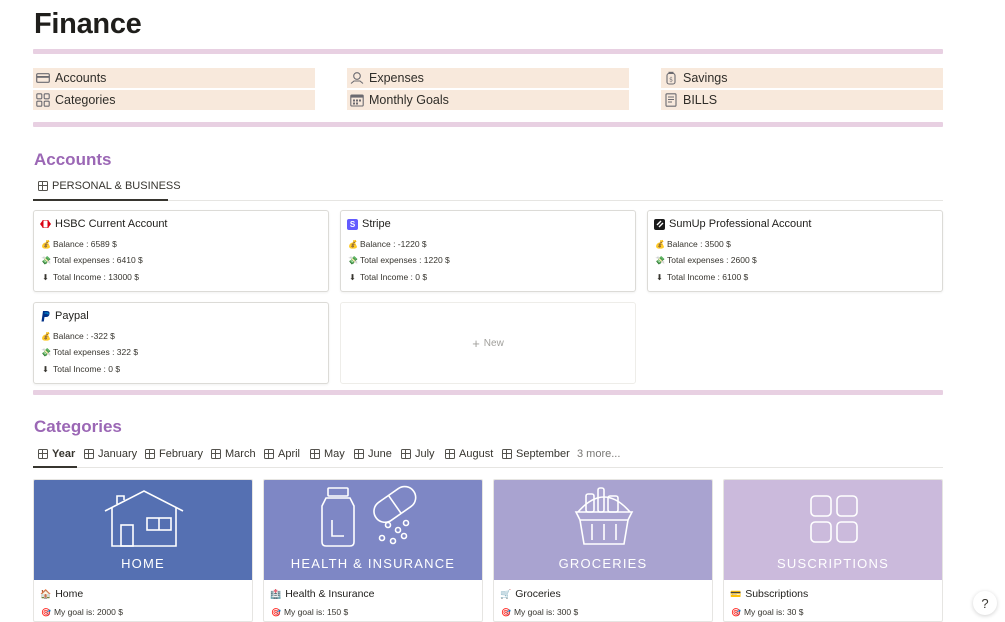  What do you see at coordinates (488, 78) in the screenshot?
I see `nav-expenses: Expenses` at bounding box center [488, 78].